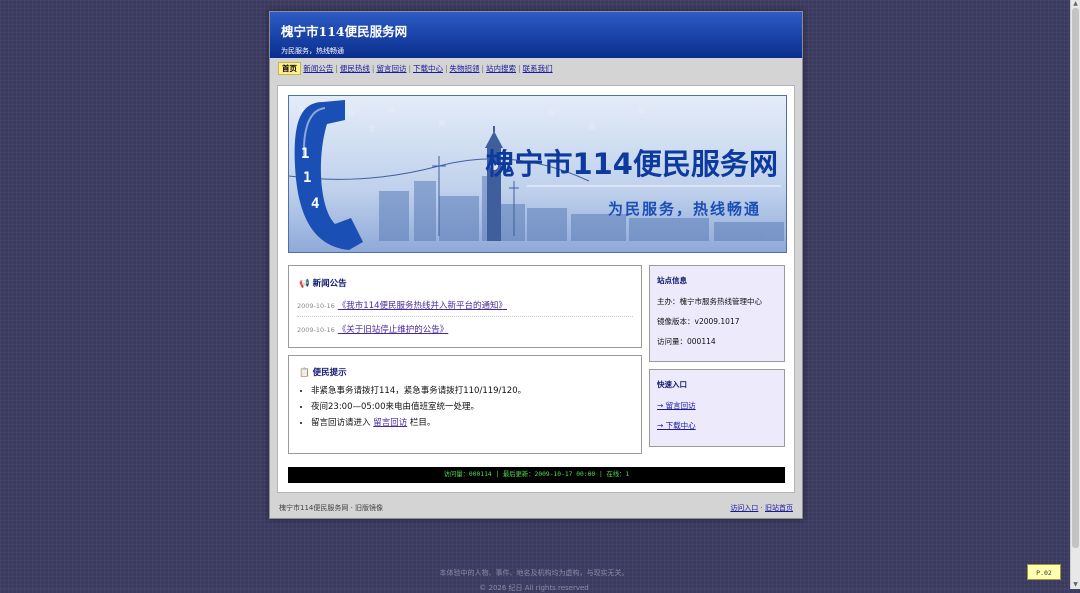  Describe the element at coordinates (312, 51) in the screenshot. I see `site-slogan: 为民服务，热线畅通` at that location.